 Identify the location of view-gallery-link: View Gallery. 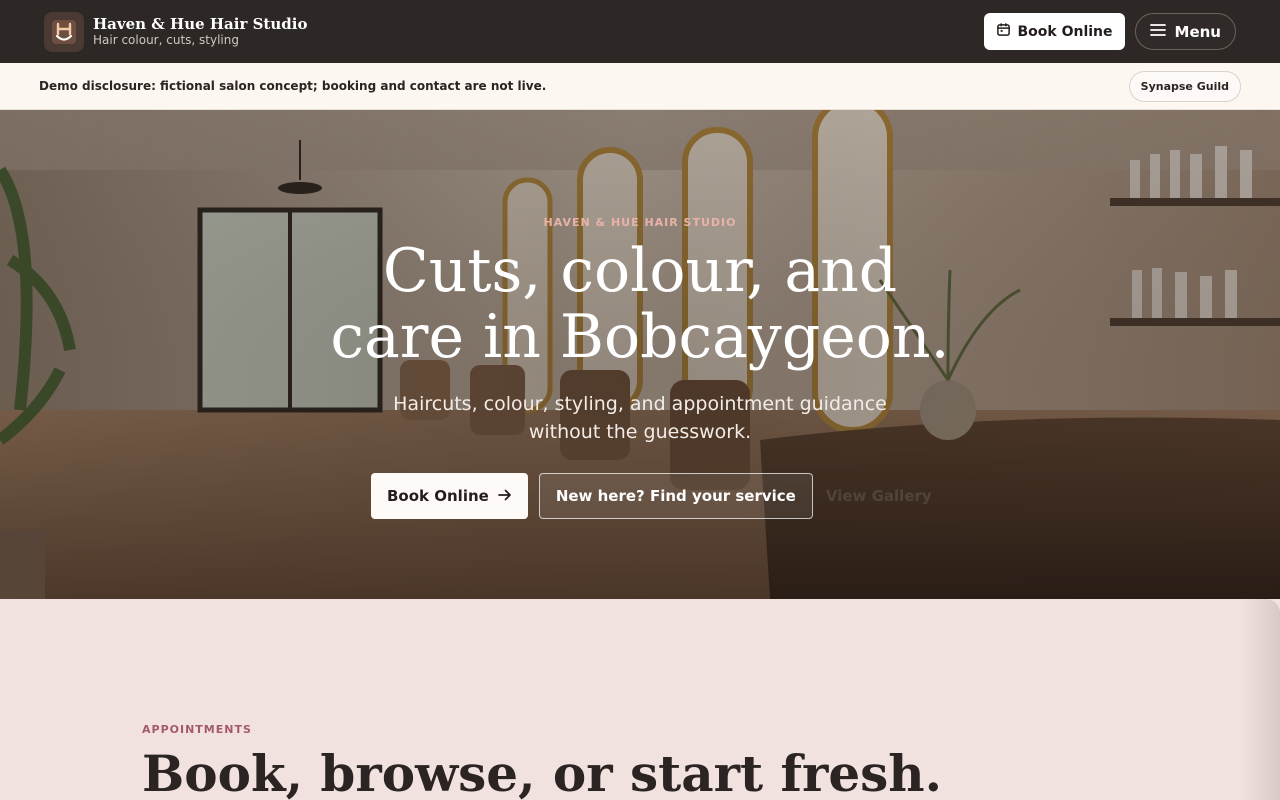
(879, 496).